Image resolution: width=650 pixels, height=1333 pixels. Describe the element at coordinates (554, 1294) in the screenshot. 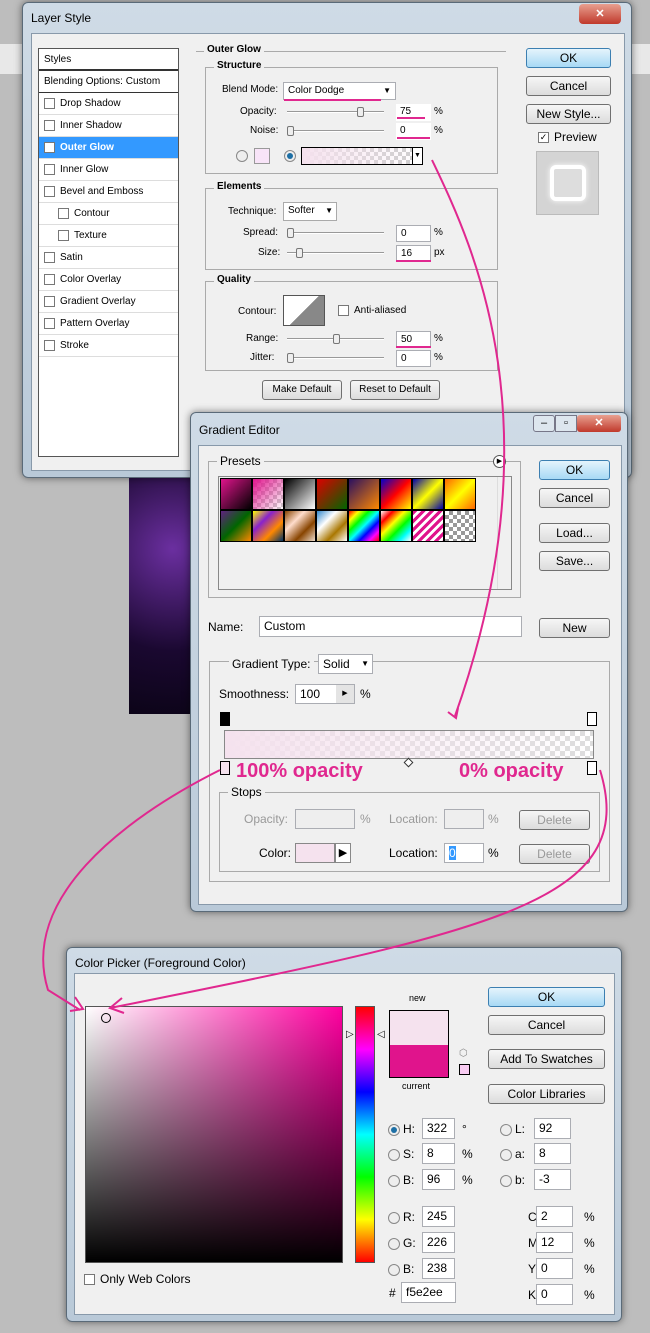

I see `K-input: 0` at that location.